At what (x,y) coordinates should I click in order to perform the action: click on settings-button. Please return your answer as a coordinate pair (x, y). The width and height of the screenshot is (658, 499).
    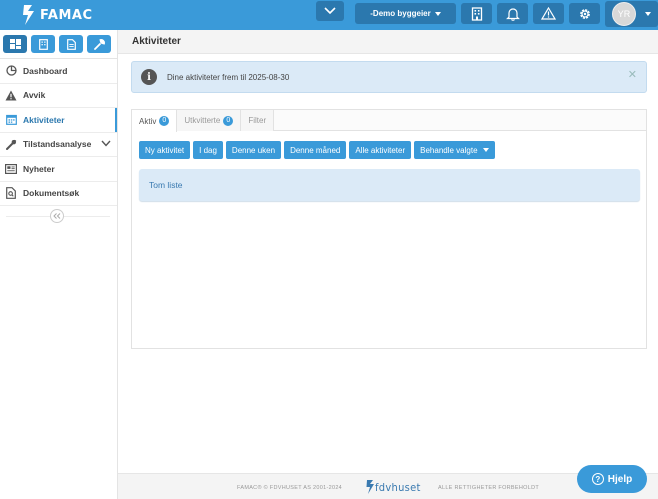
    Looking at the image, I should click on (584, 13).